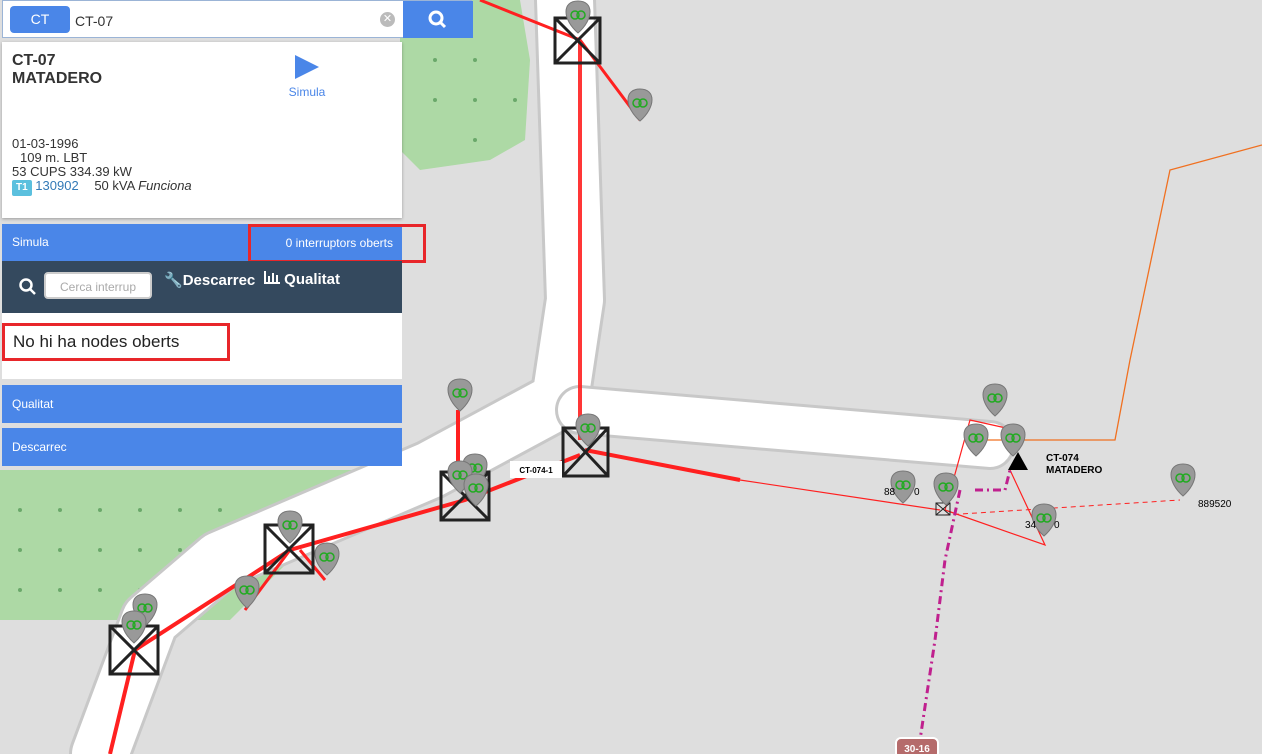  I want to click on ct-cups: 53 CUPS 334.39 kW, so click(72, 171).